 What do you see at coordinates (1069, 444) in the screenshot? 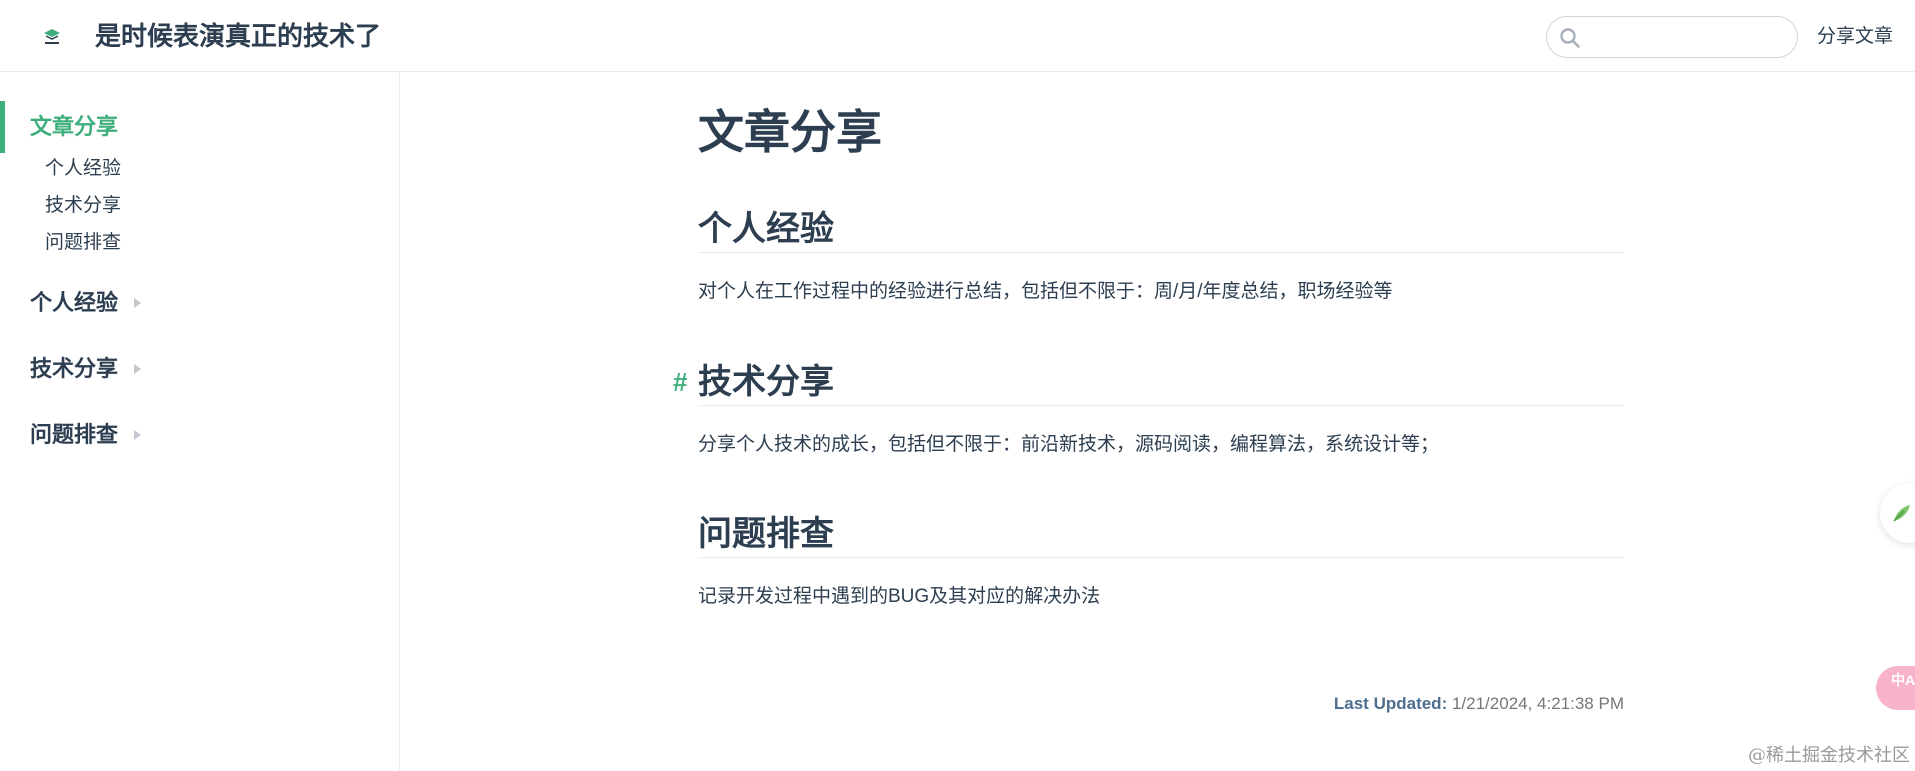
I see `section-text-tech-sharing: 分享个人技术的成长，包括但不限于：前沿新技术，源码阅读，编程算法，系统设计等；` at bounding box center [1069, 444].